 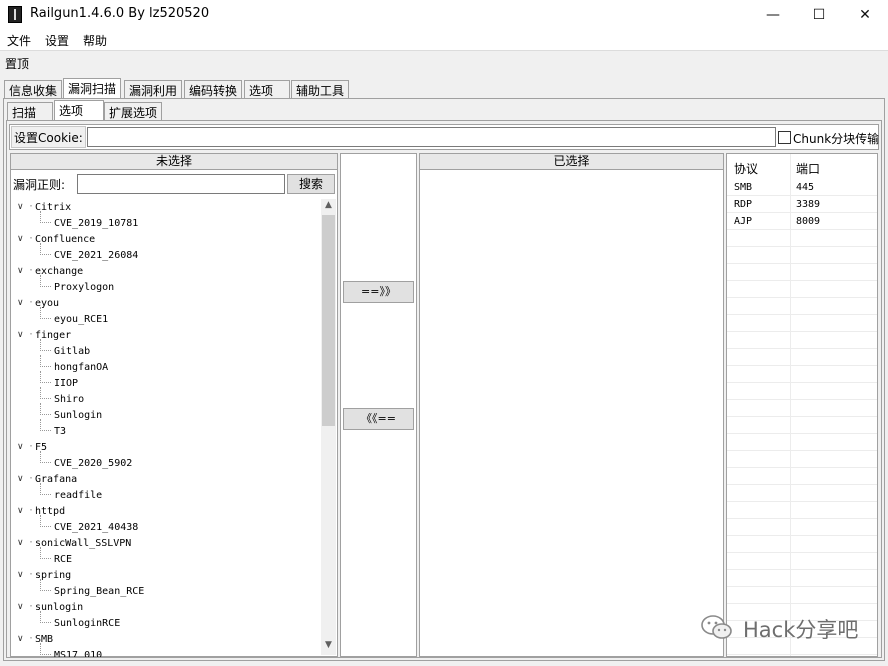 What do you see at coordinates (805, 187) in the screenshot?
I see `port-row-port: 445` at bounding box center [805, 187].